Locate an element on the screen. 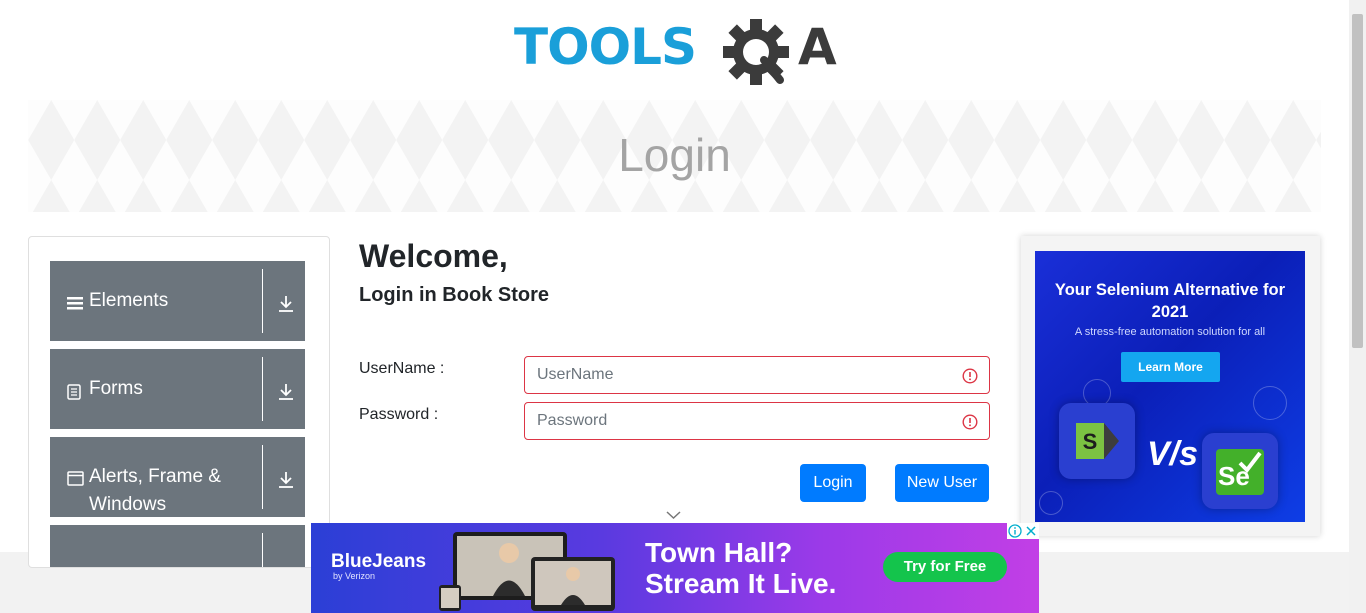 The image size is (1366, 613). username-field is located at coordinates (757, 375).